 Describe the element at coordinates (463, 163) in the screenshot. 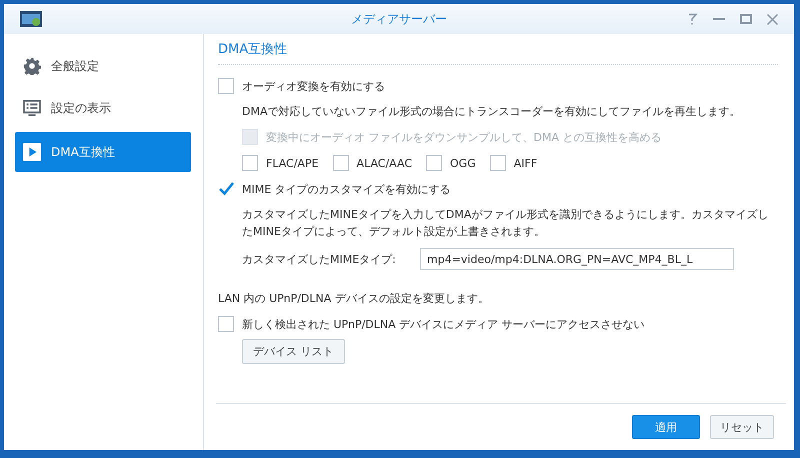

I see `checkbox-label: OGG` at that location.